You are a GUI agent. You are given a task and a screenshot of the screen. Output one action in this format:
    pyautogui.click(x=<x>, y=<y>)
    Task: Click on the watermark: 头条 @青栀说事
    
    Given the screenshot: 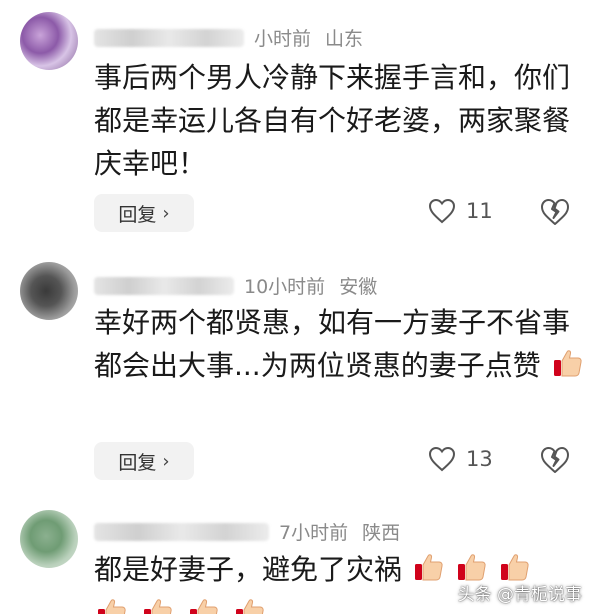 What is the action you would take?
    pyautogui.click(x=519, y=595)
    